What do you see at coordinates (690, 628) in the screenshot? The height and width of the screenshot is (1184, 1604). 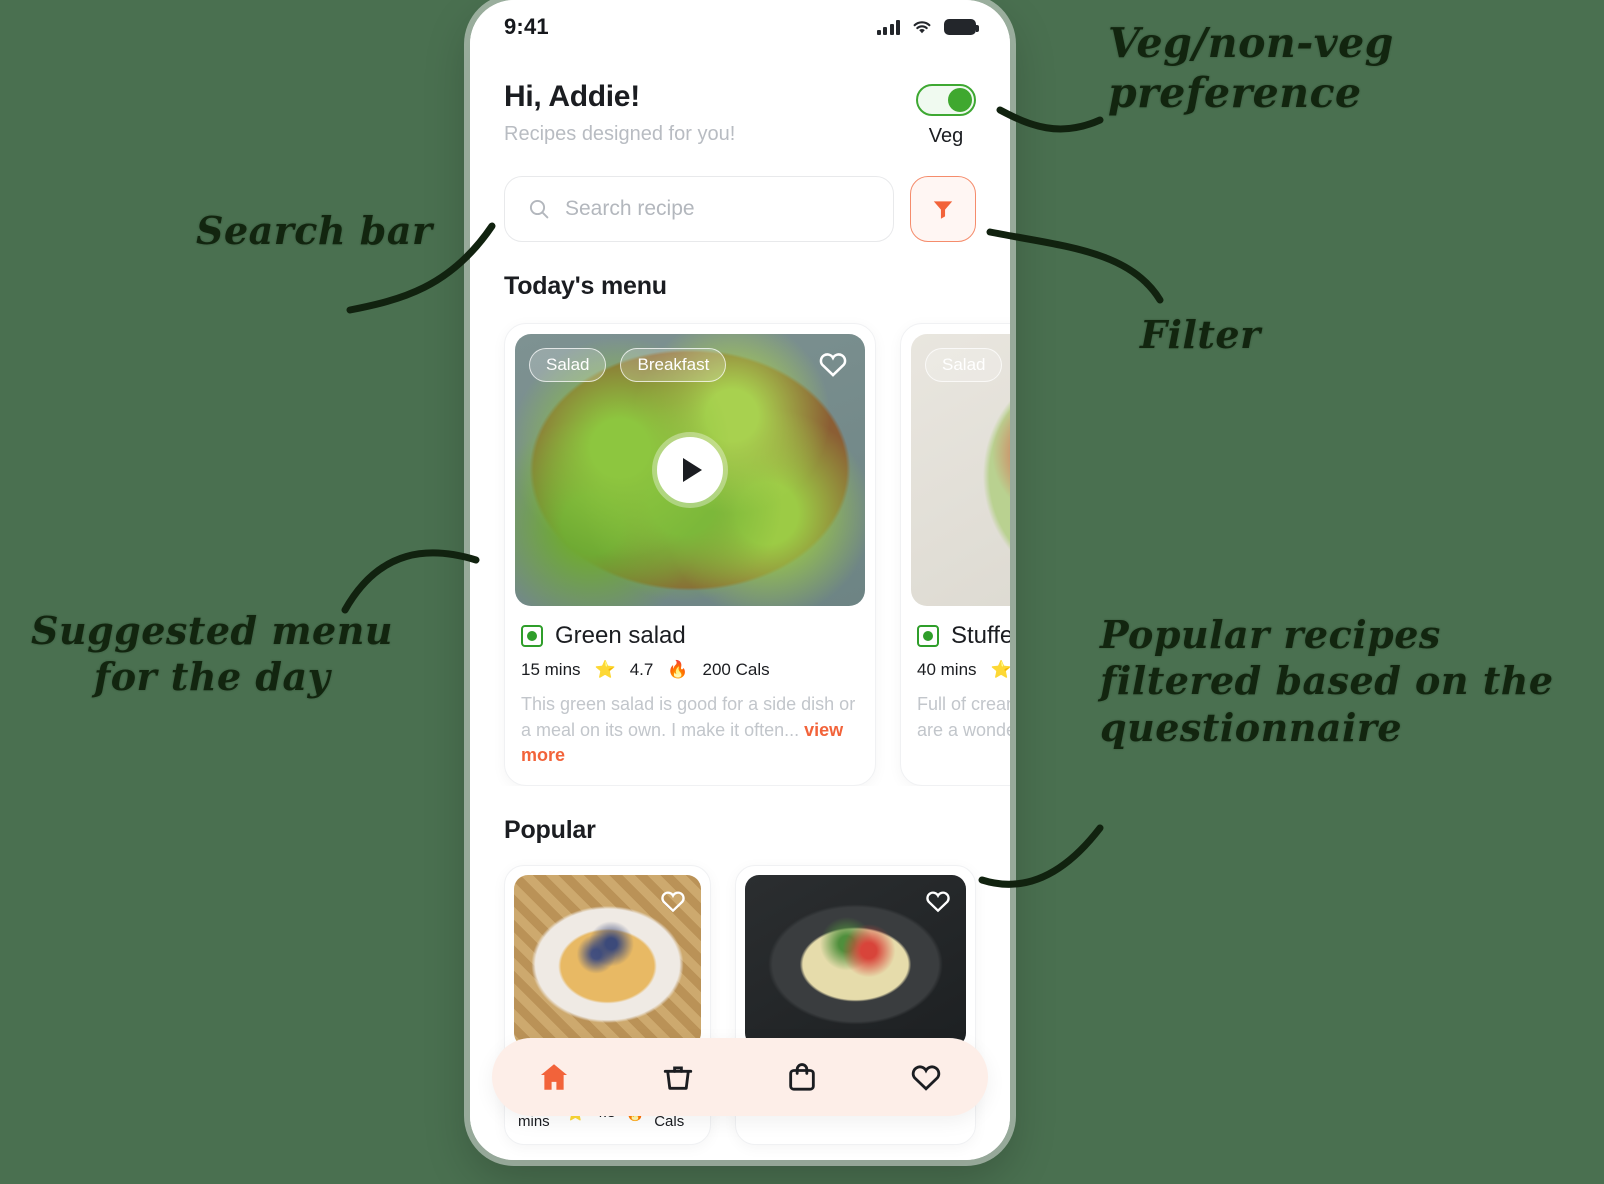 I see `recipe-name-row: Green salad` at bounding box center [690, 628].